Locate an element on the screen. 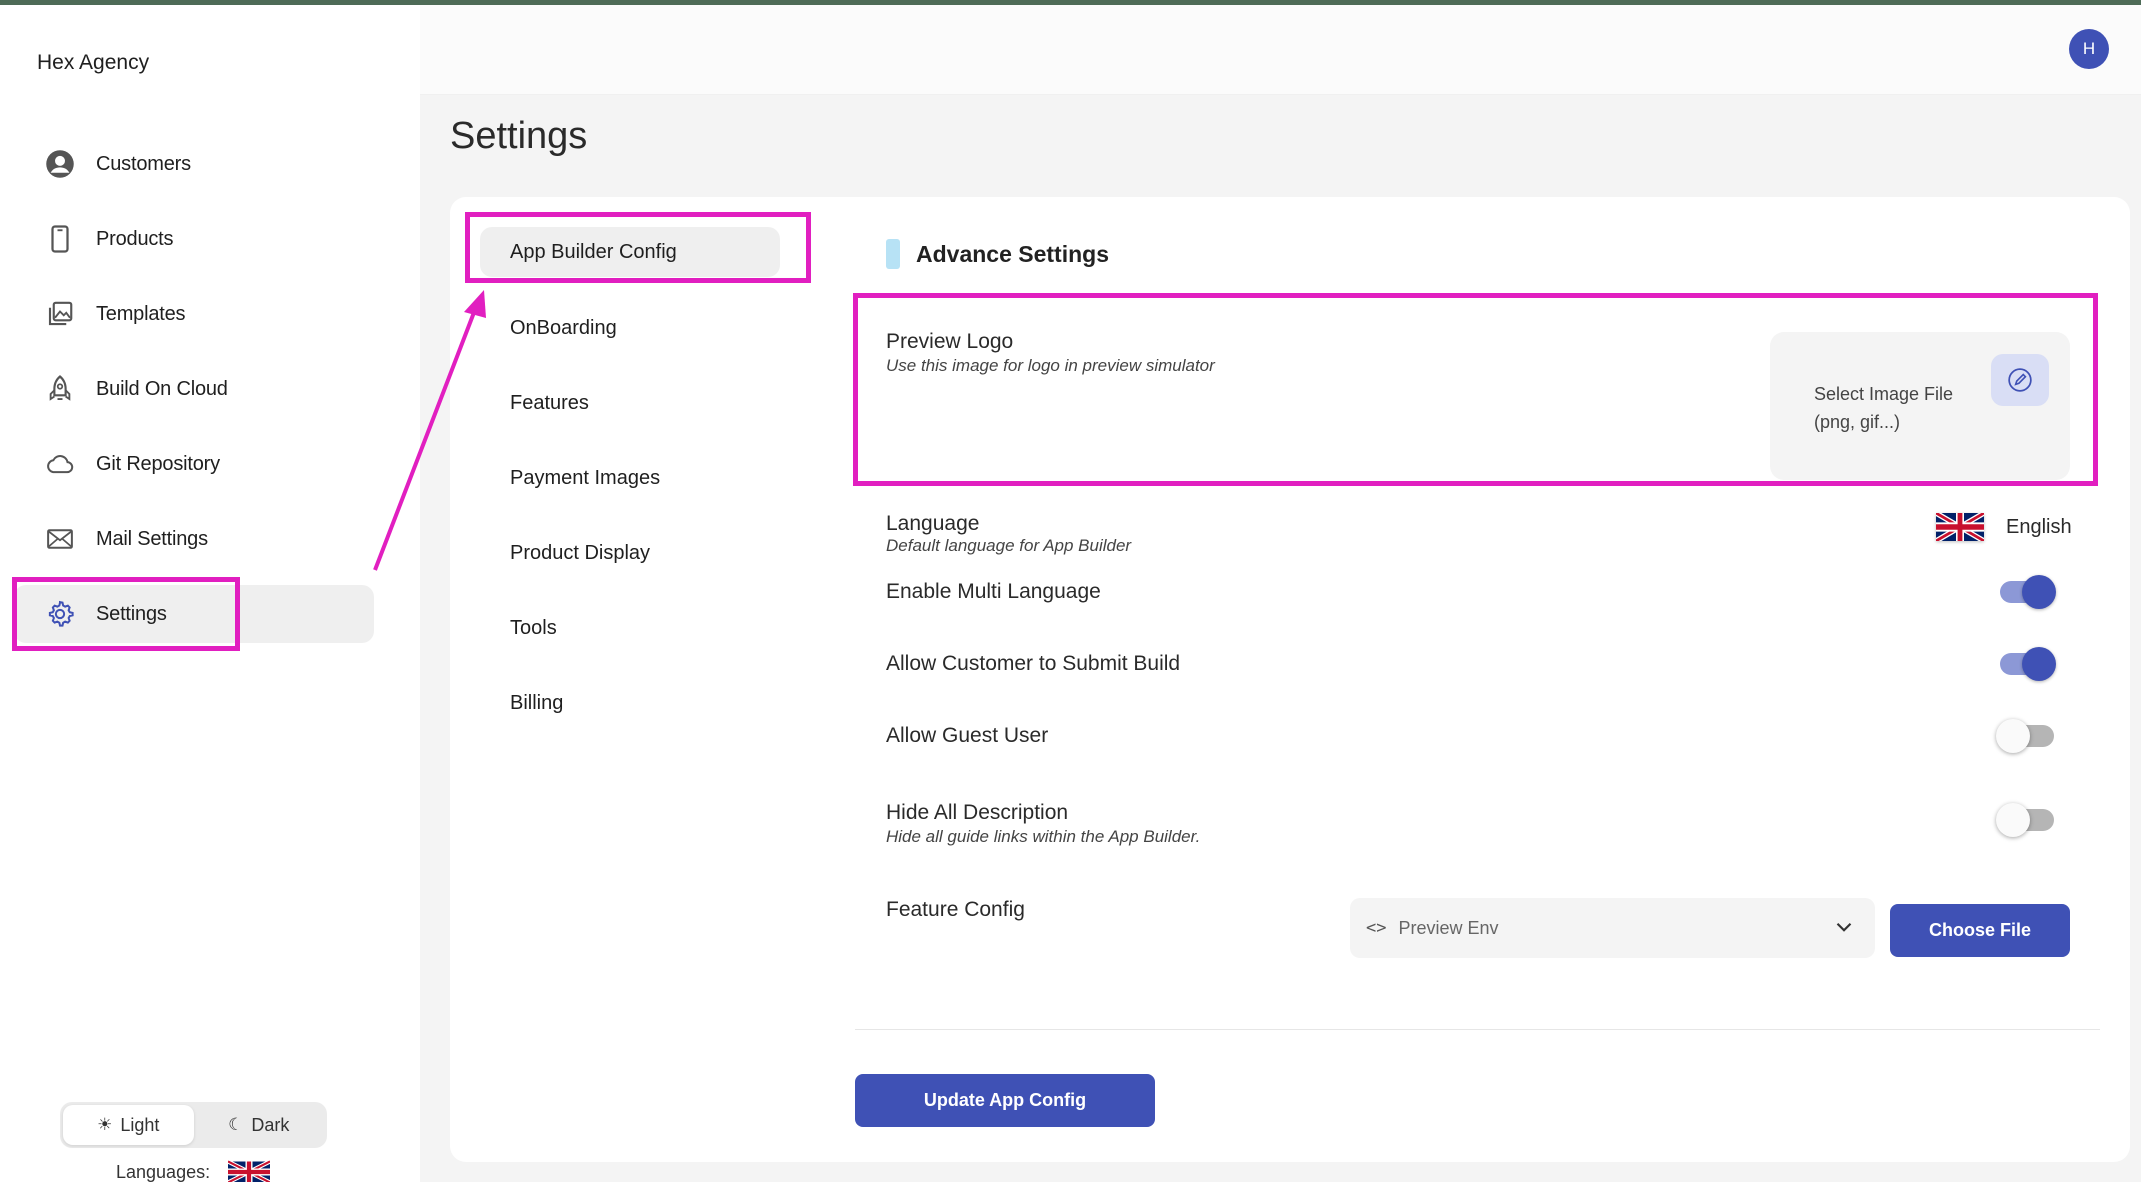 This screenshot has width=2141, height=1182. languages-row: Languages: is located at coordinates (193, 1171).